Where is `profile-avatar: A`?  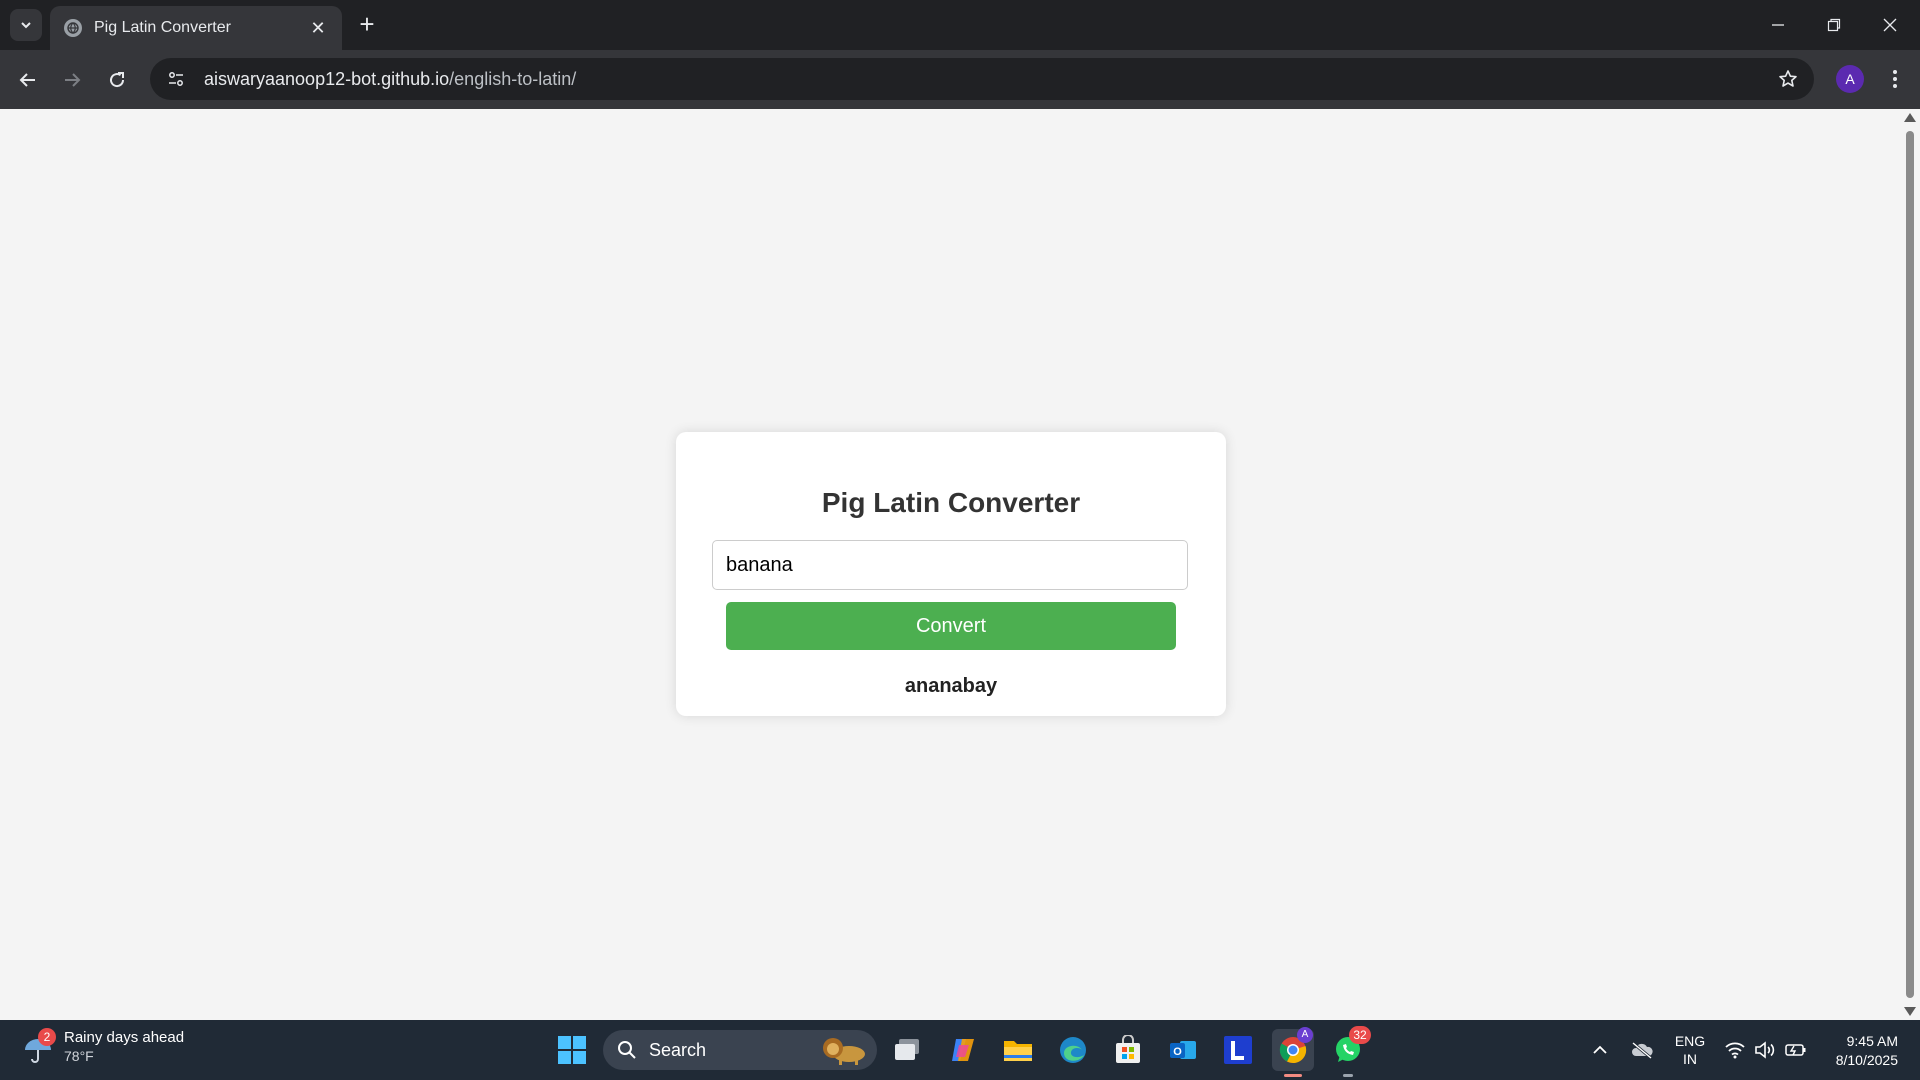
profile-avatar: A is located at coordinates (1850, 79).